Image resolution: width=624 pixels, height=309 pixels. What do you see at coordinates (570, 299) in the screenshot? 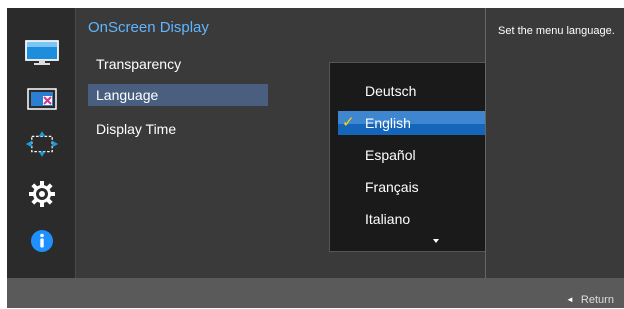
I see `left-arrow-icon: ◄` at bounding box center [570, 299].